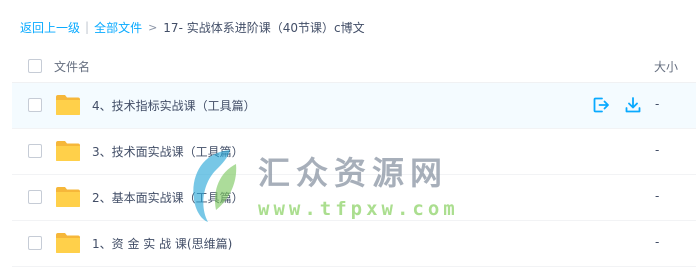 This screenshot has width=696, height=269. Describe the element at coordinates (617, 105) in the screenshot. I see `row-actions` at that location.